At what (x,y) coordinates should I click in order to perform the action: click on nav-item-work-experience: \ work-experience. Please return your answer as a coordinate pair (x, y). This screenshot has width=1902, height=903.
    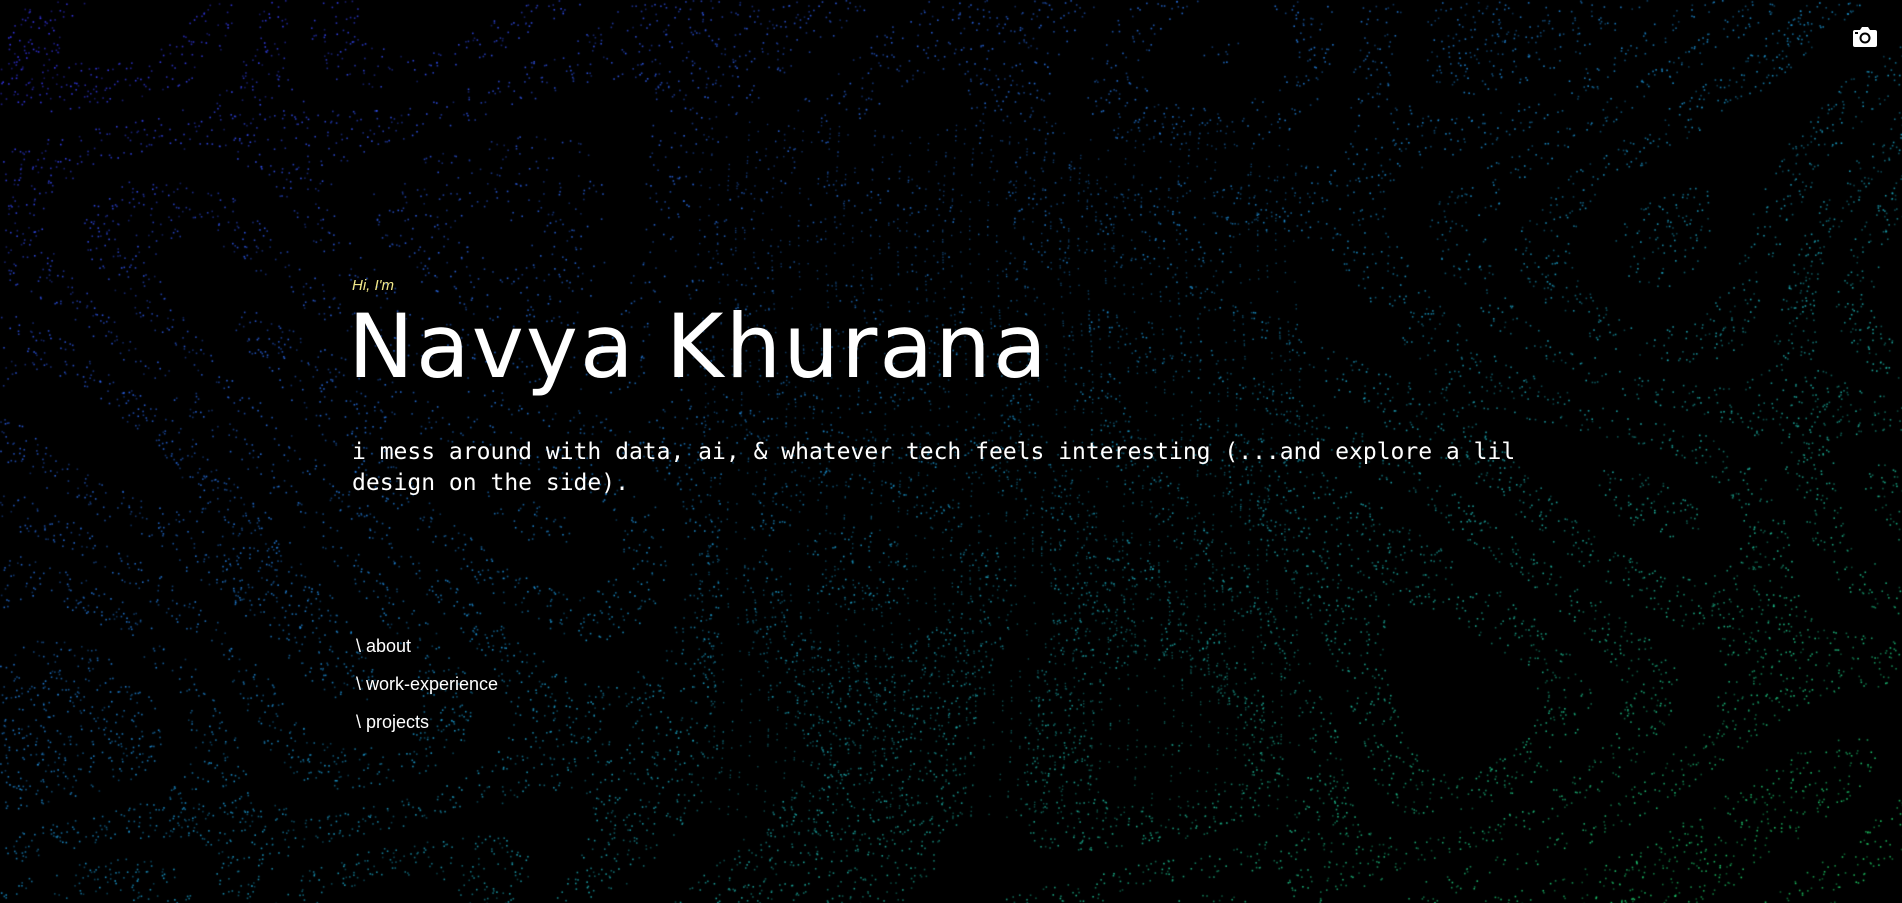
    Looking at the image, I should click on (427, 693).